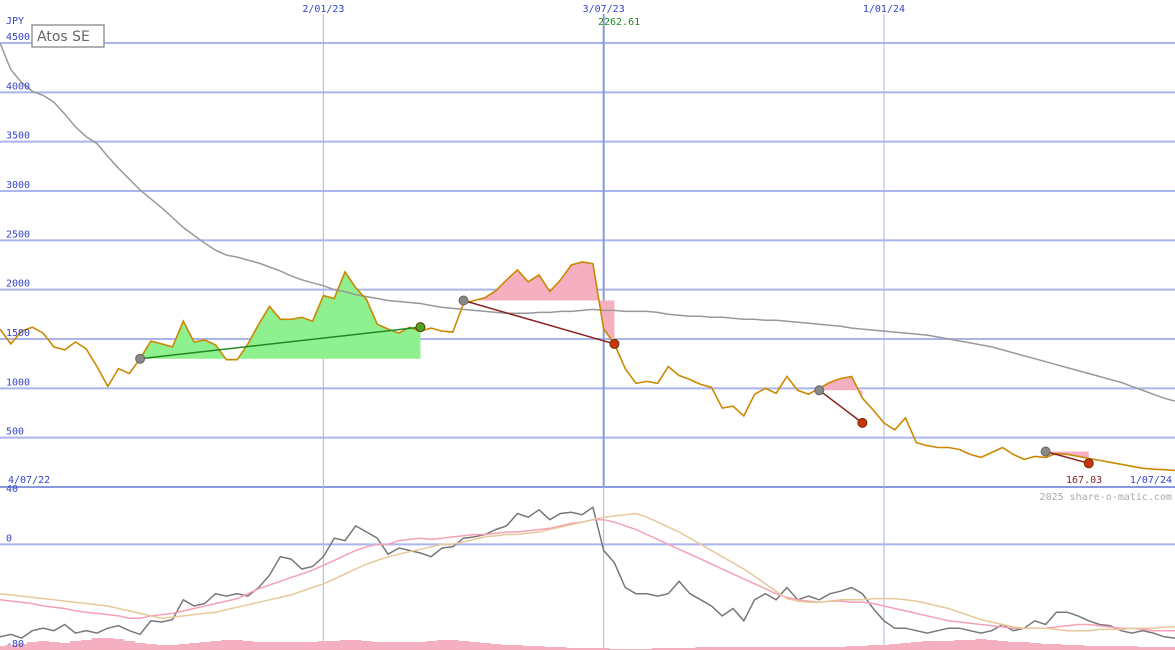 The width and height of the screenshot is (1175, 650). Describe the element at coordinates (1106, 497) in the screenshot. I see `credit-label: 2025 share-o-matic.com` at that location.